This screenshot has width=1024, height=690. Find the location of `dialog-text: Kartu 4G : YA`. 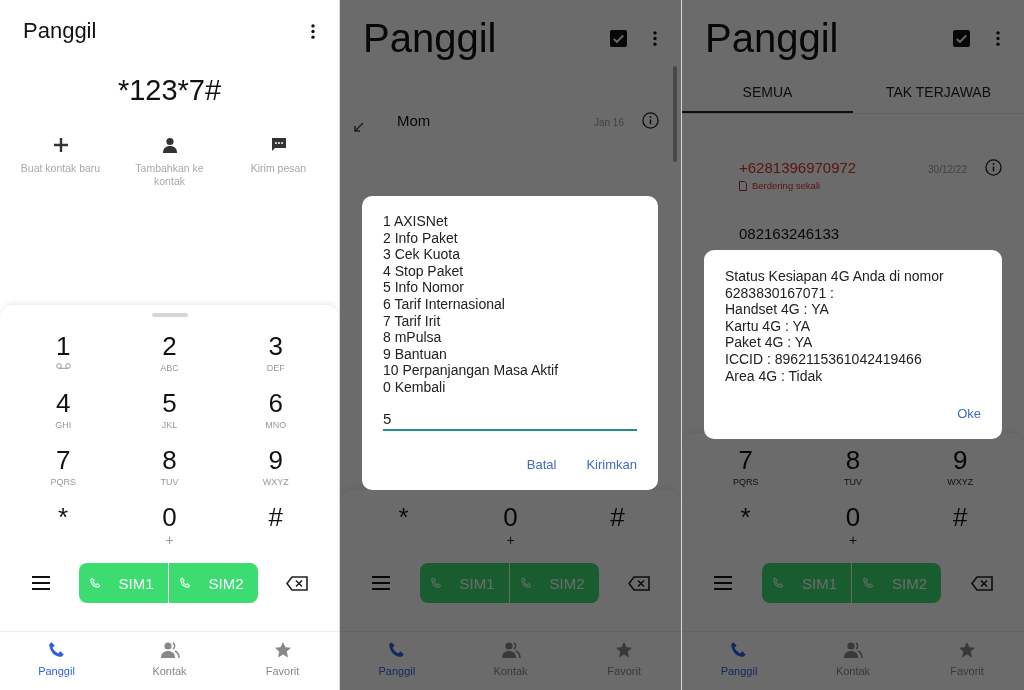

dialog-text: Kartu 4G : YA is located at coordinates (768, 326).